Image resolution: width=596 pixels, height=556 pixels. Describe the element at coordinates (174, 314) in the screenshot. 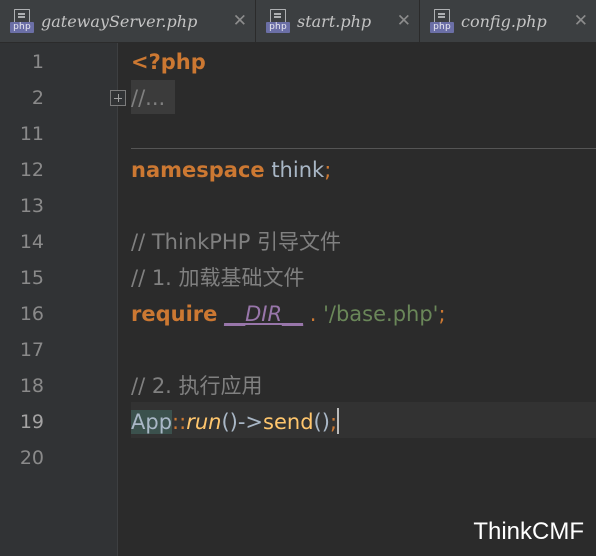

I see `require-keyword: require` at that location.